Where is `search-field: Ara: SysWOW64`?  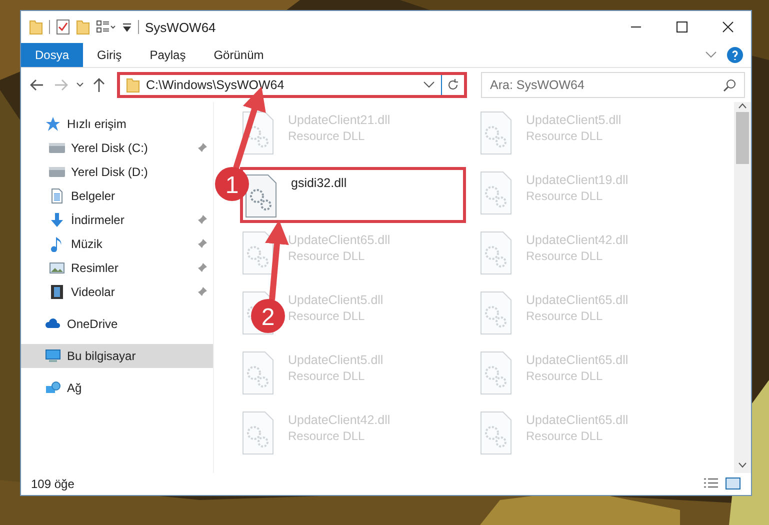
search-field: Ara: SysWOW64 is located at coordinates (613, 85).